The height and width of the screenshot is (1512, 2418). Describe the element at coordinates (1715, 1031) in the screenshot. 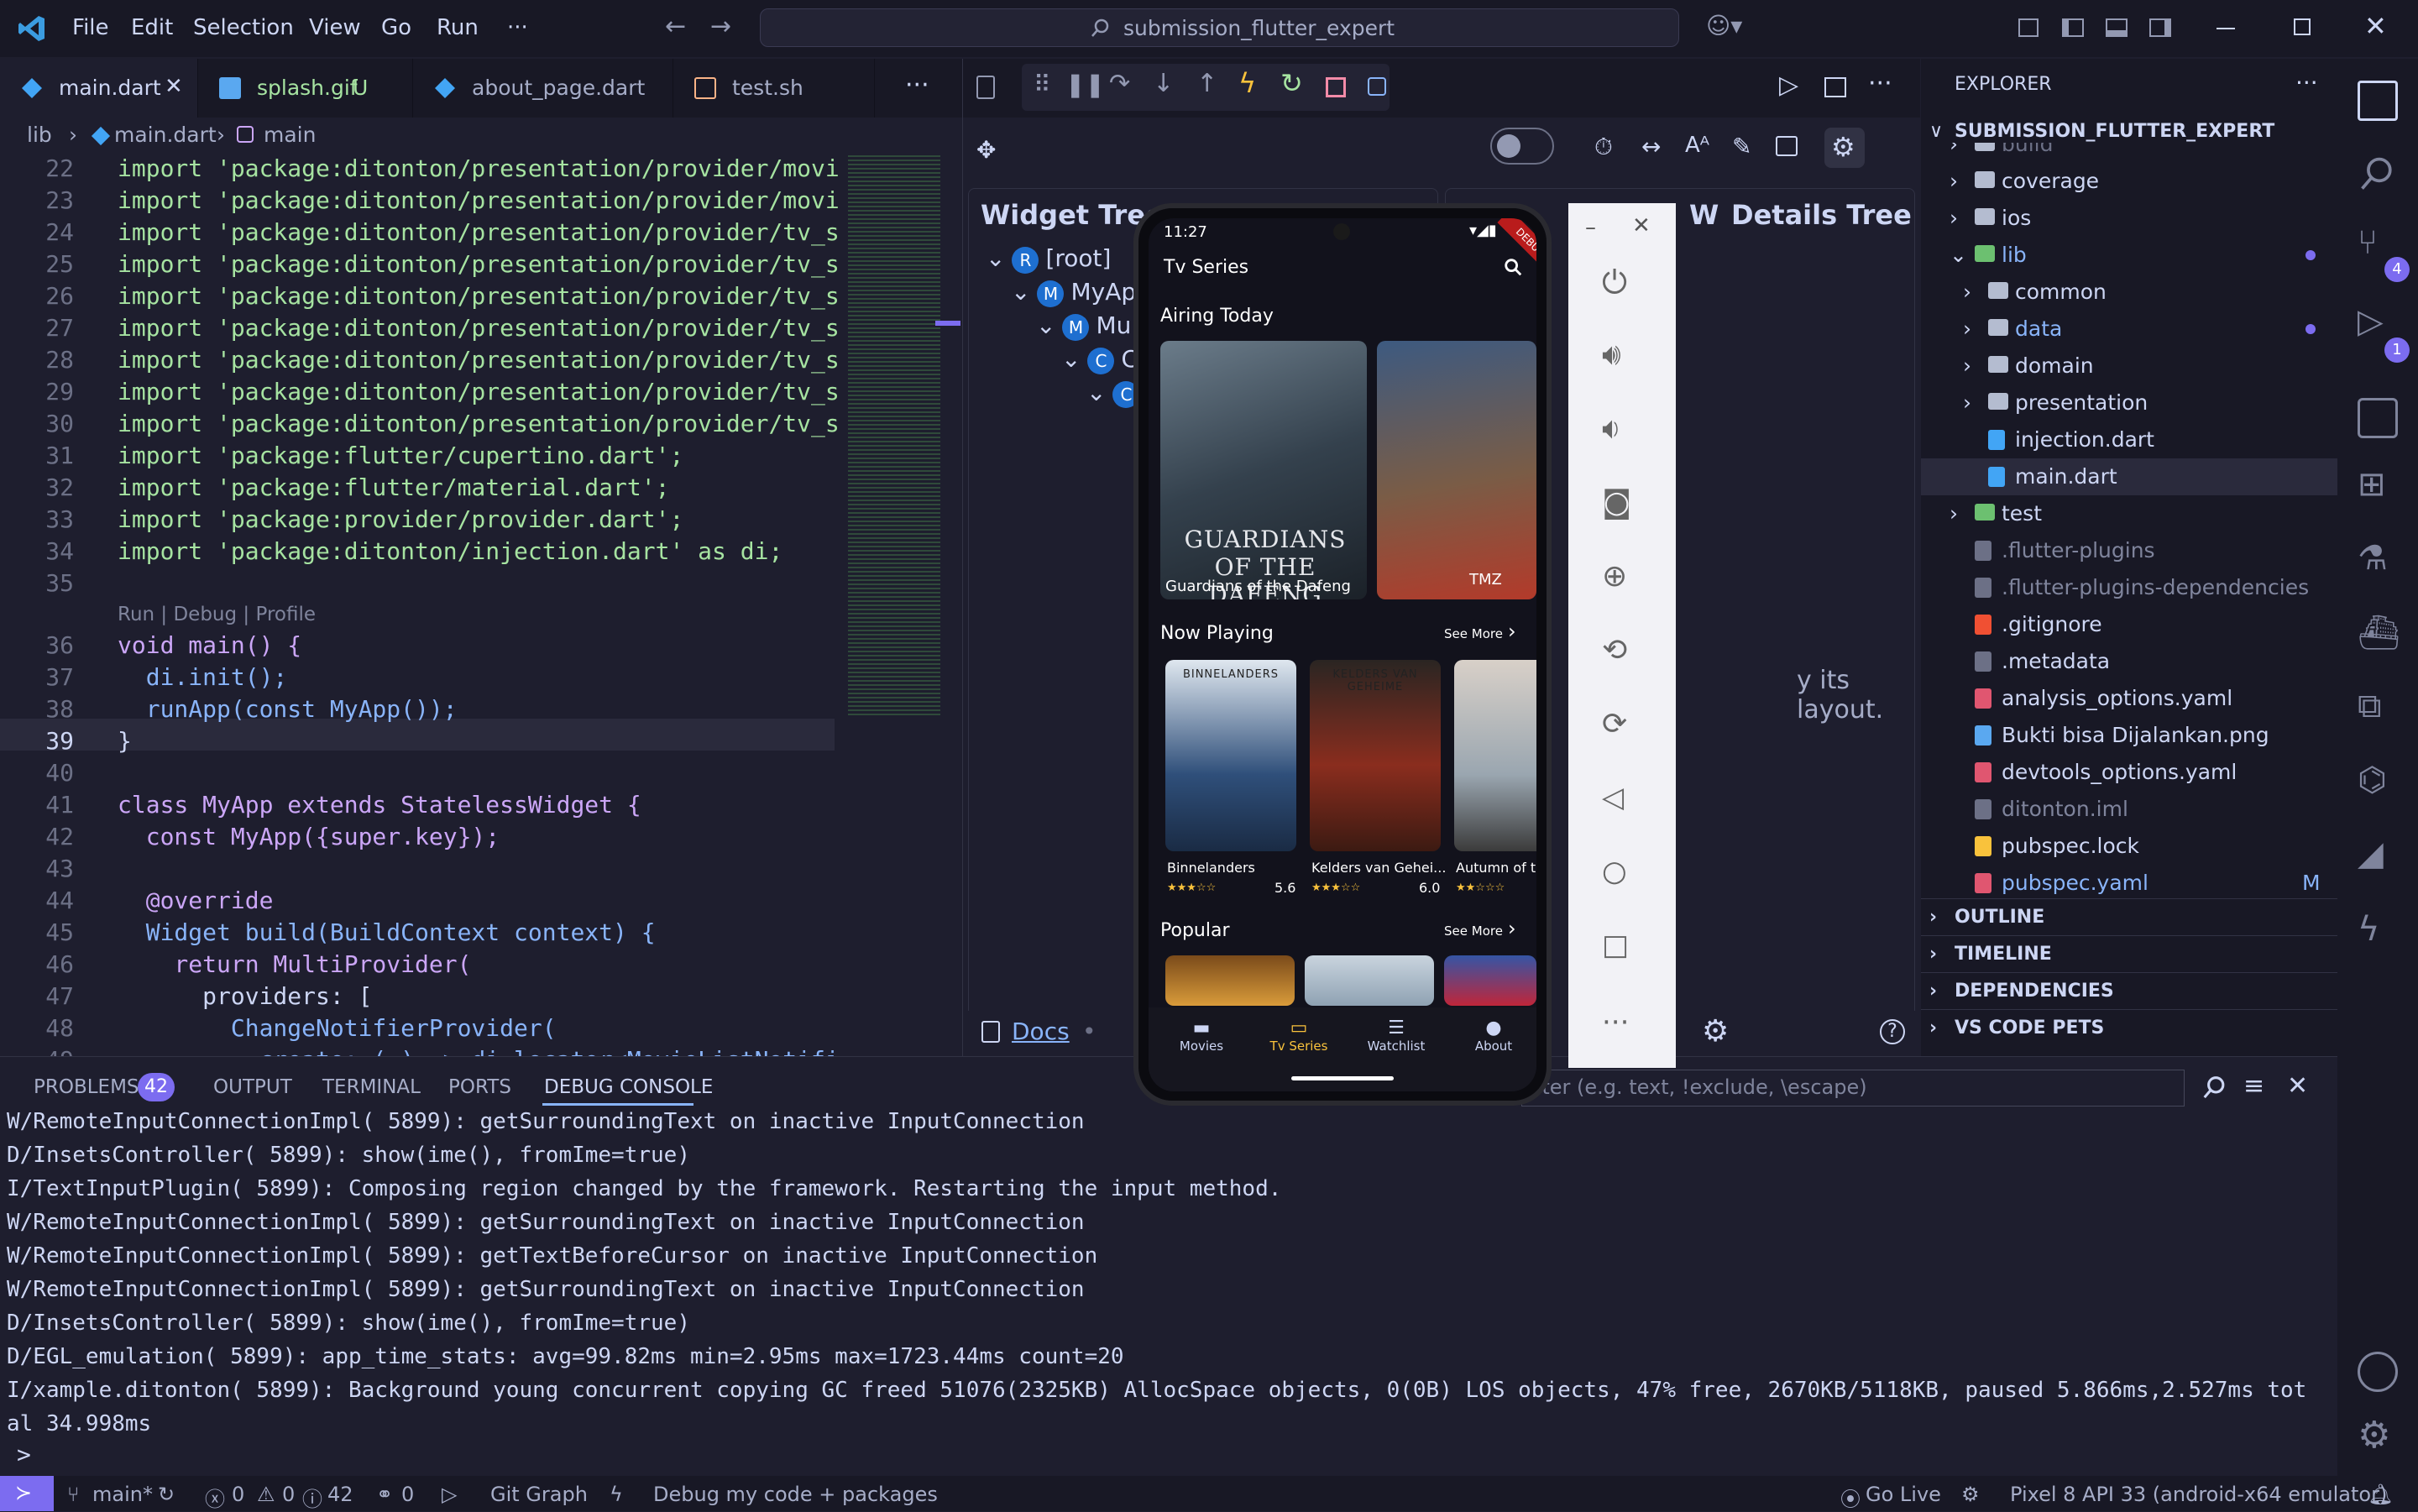

I see `bug-icon: ⚙` at that location.